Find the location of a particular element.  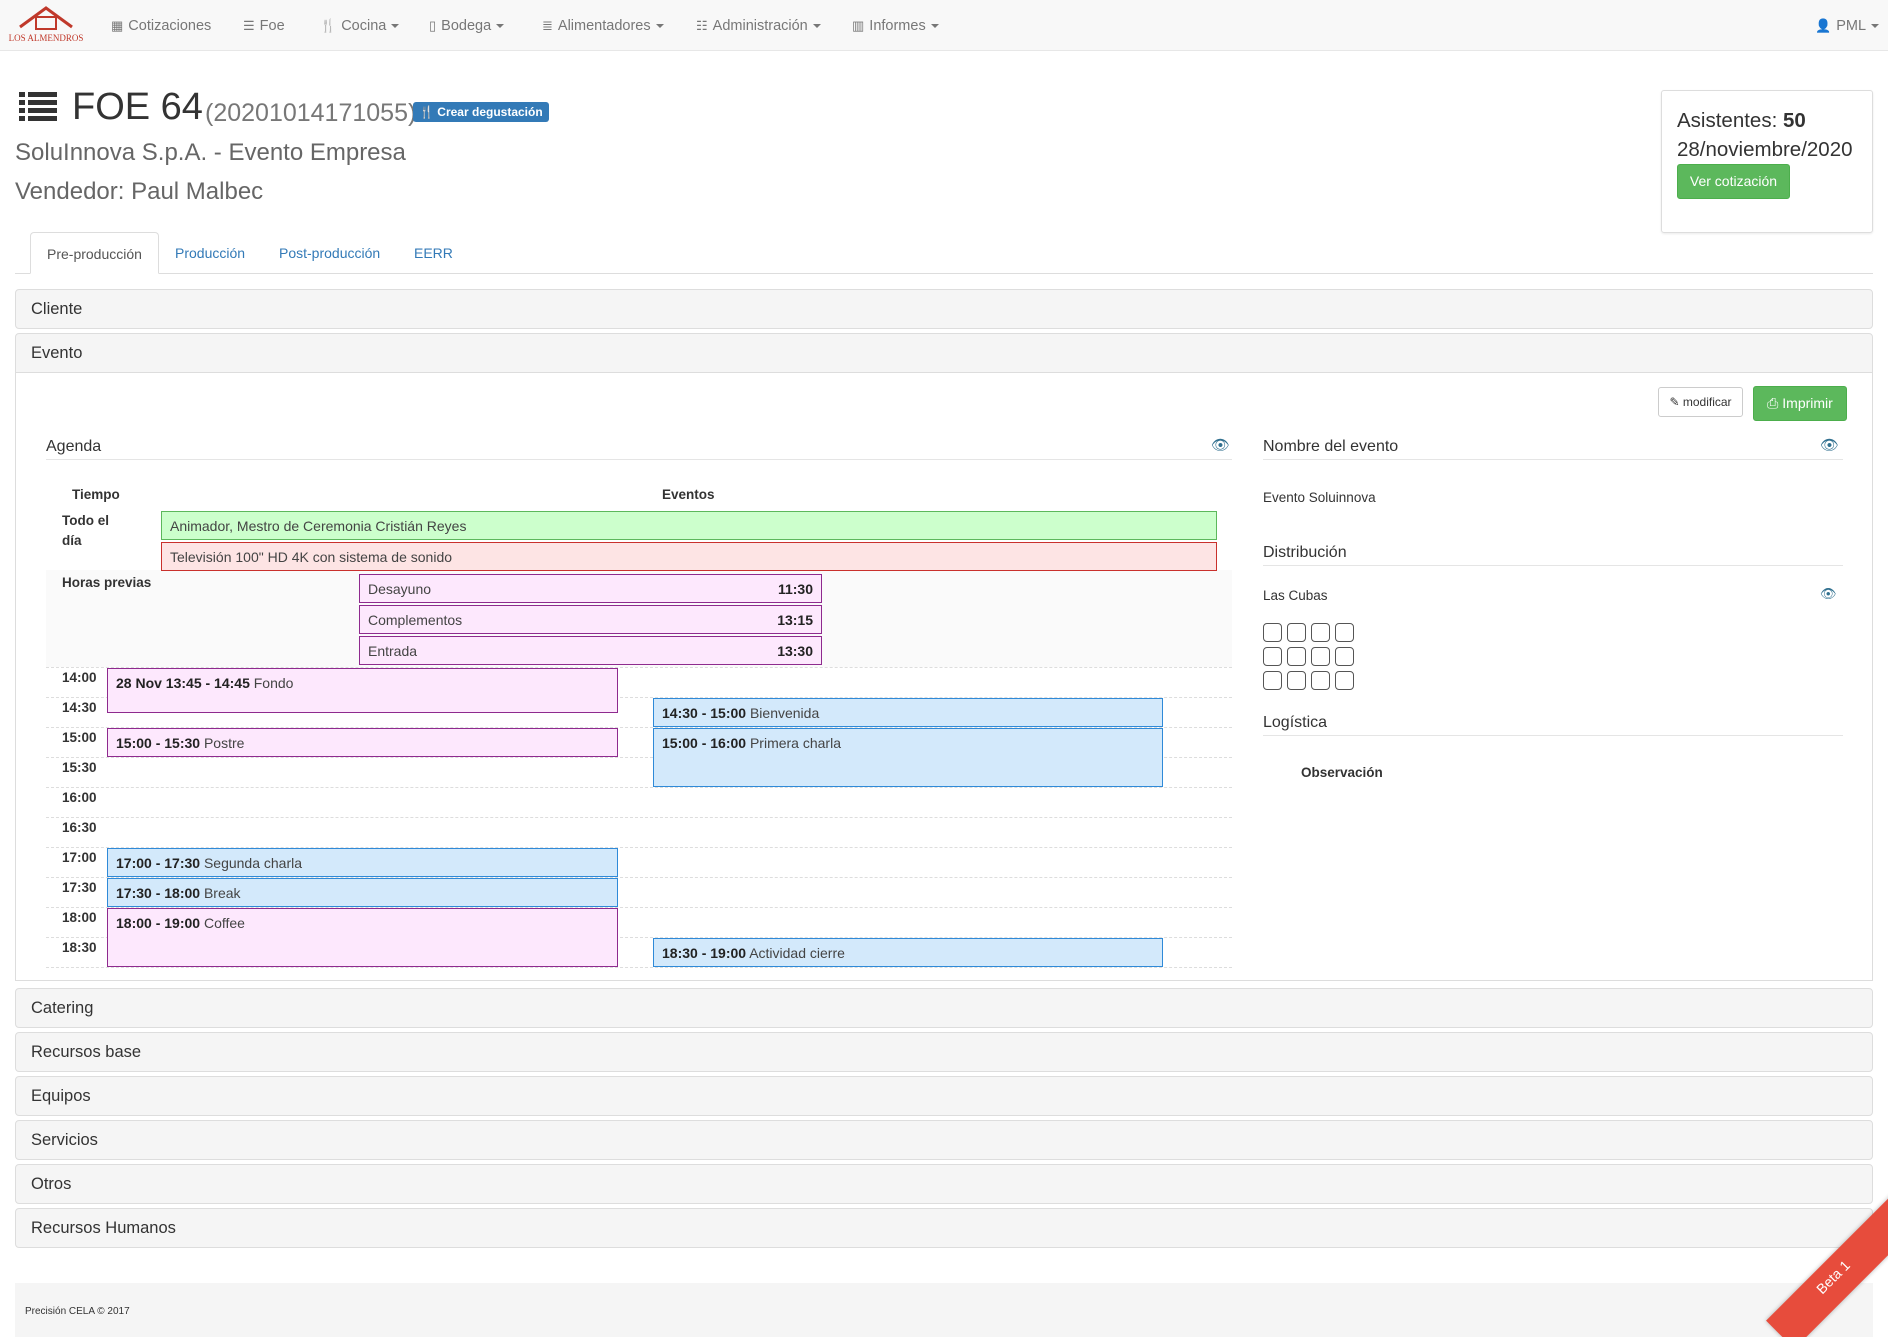

event-text: Primera charla is located at coordinates (795, 743).